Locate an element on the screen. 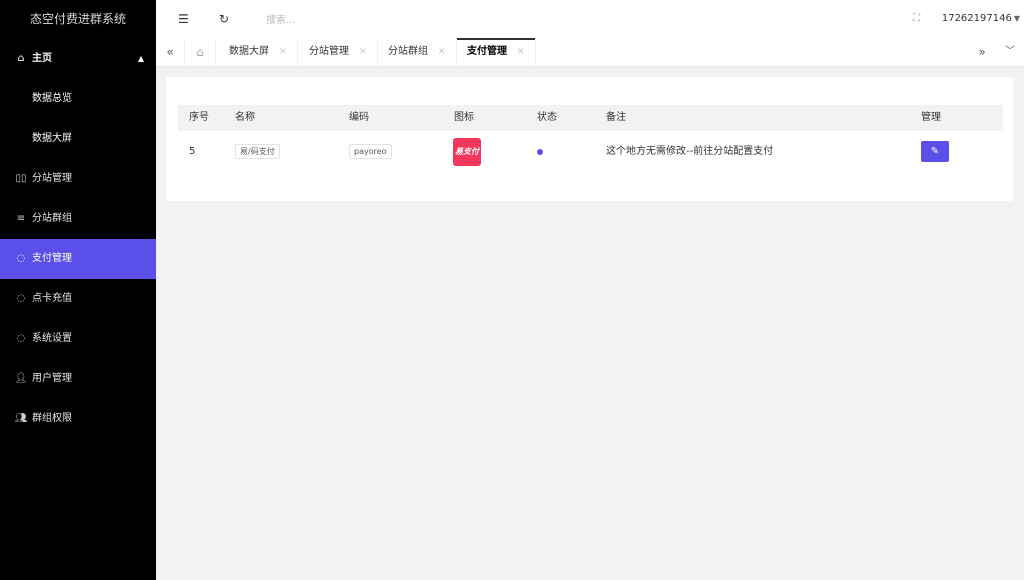 The image size is (1024, 580). payment-logo: 易支付 is located at coordinates (467, 152).